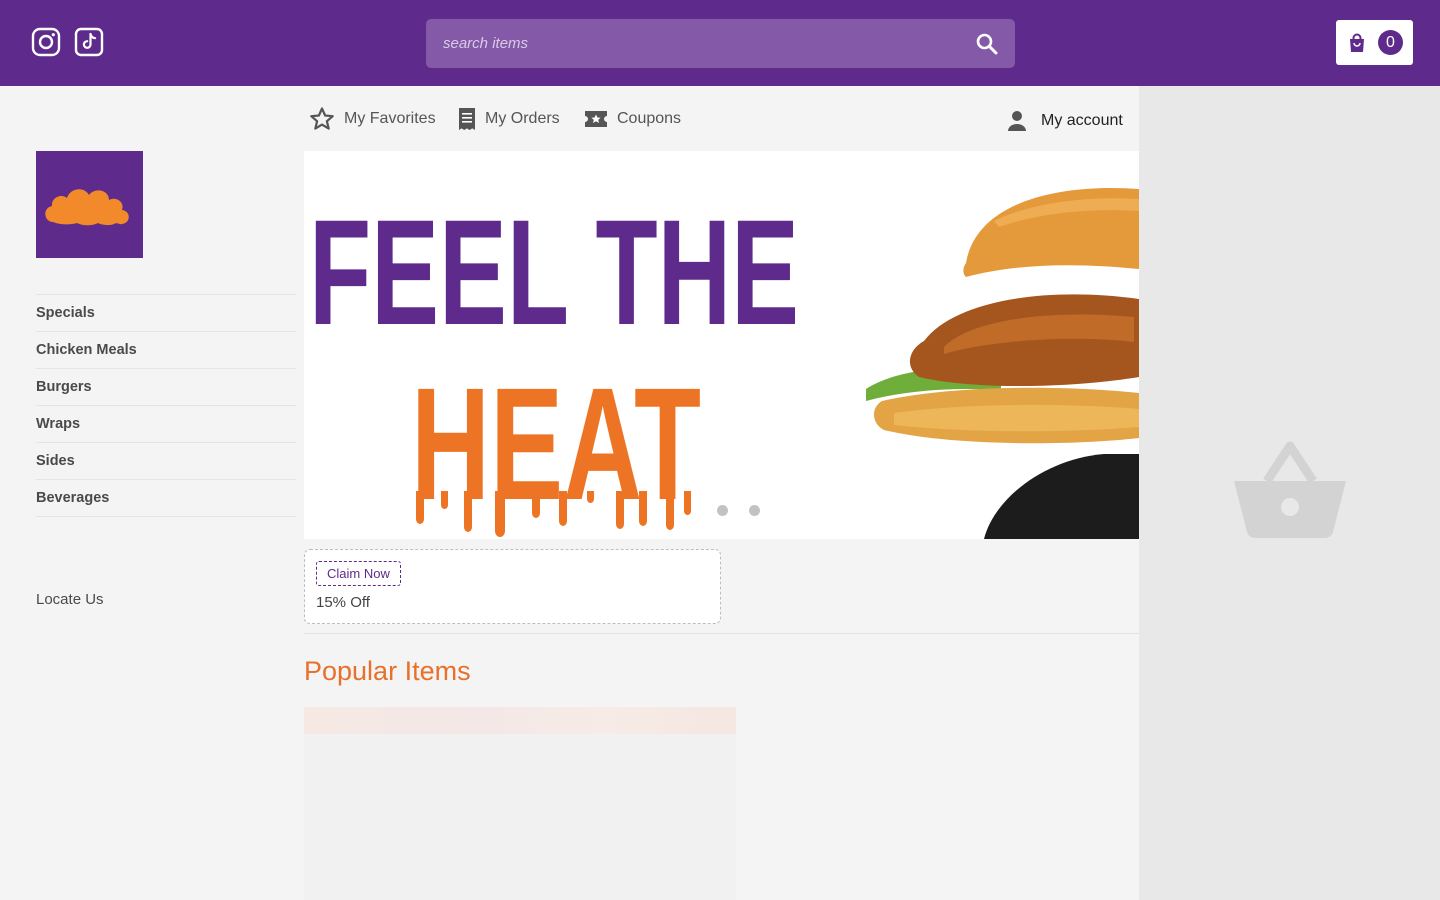  Describe the element at coordinates (467, 119) in the screenshot. I see `receipt-icon` at that location.